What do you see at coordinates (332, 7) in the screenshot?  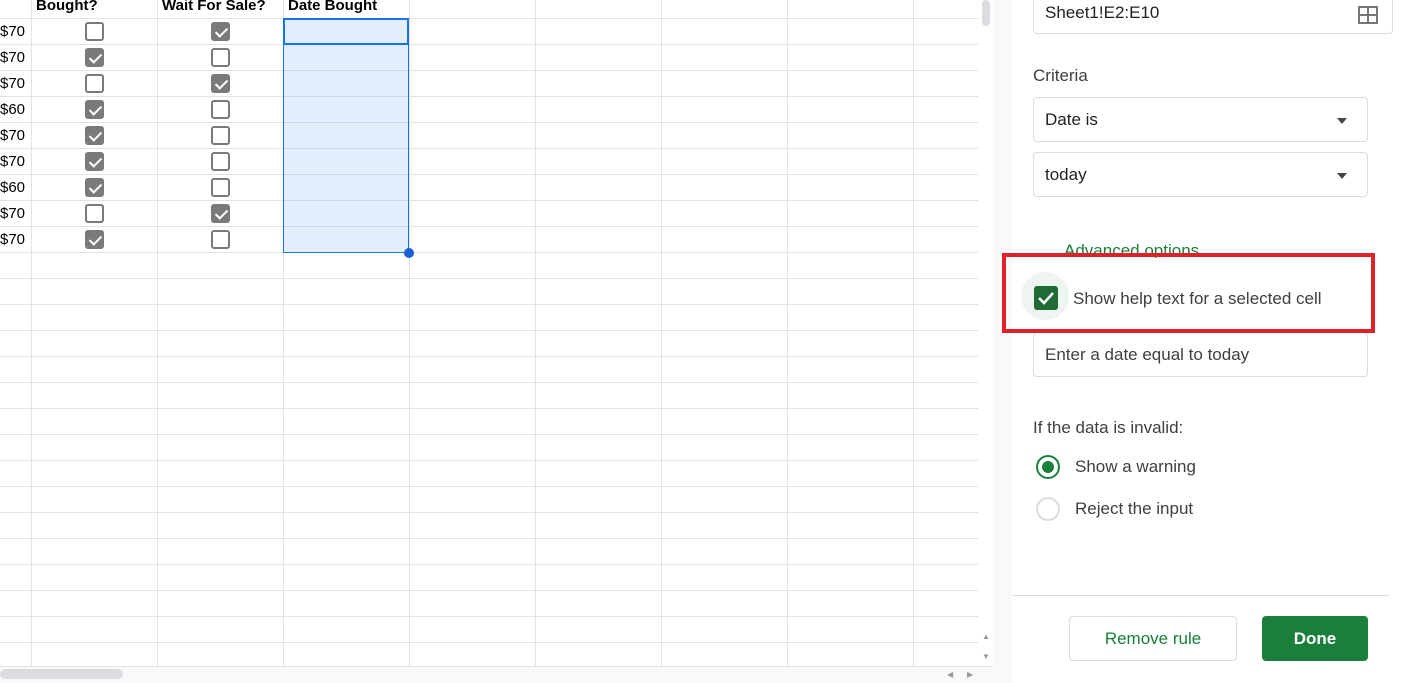 I see `header-date-bought: Date Bought` at bounding box center [332, 7].